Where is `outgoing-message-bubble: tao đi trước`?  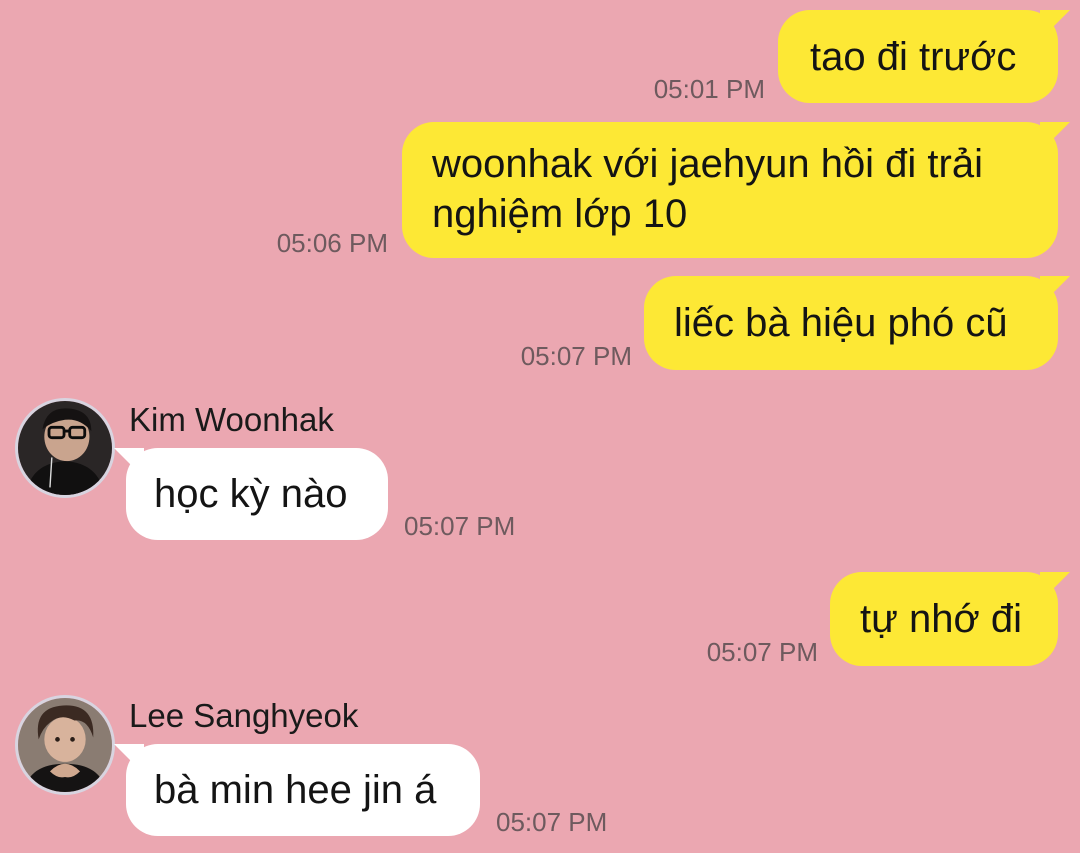
outgoing-message-bubble: tao đi trước is located at coordinates (918, 56).